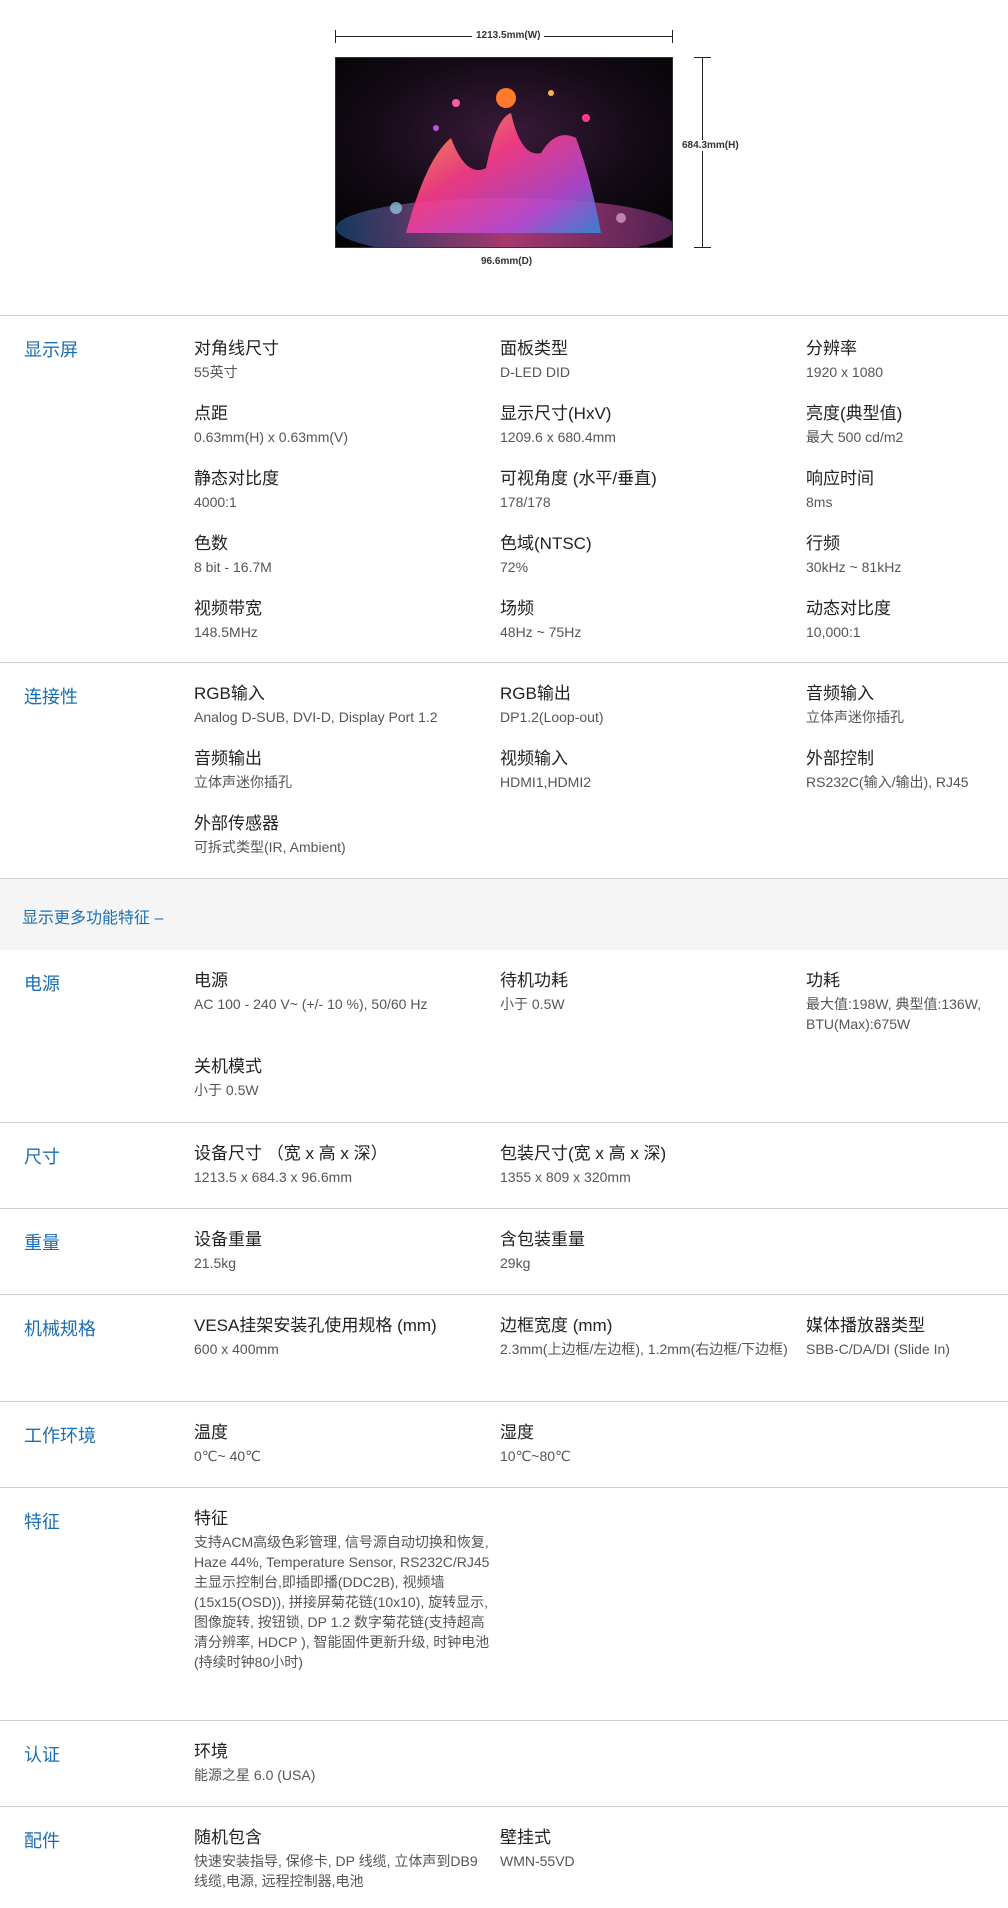  I want to click on spec-item: 点距 0.63mm(H) x 0.63mm(V), so click(344, 425).